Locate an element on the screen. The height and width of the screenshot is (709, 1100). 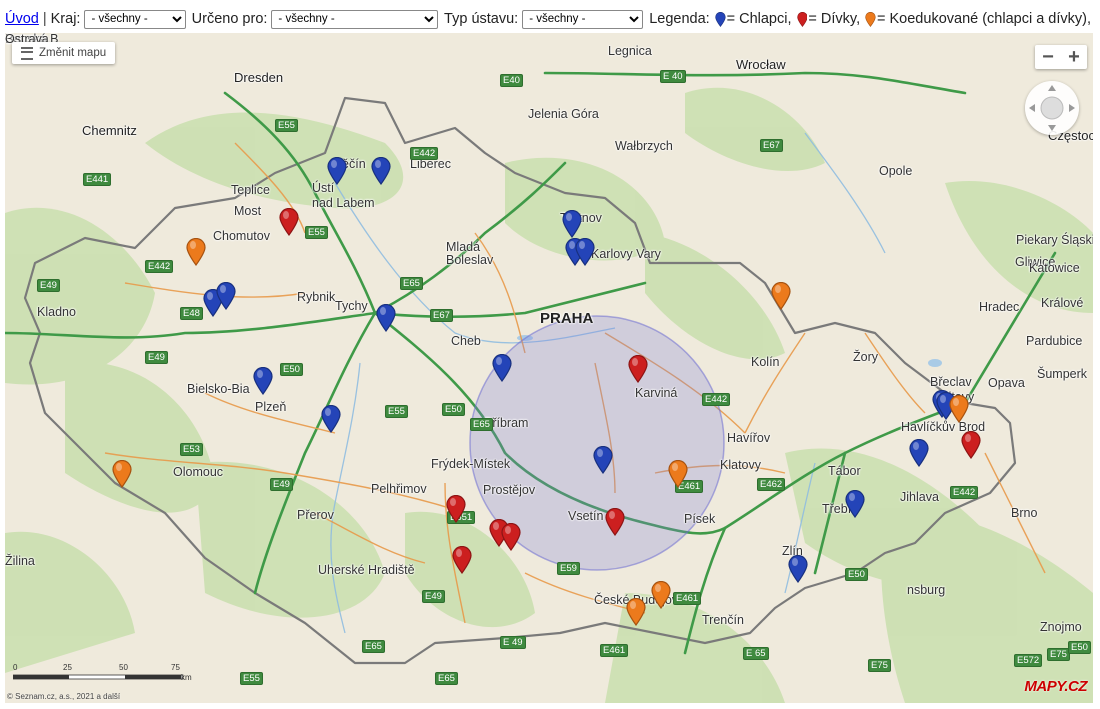
copyright-text: © Seznam.cz, a.s., 2021 a další is located at coordinates (64, 696).